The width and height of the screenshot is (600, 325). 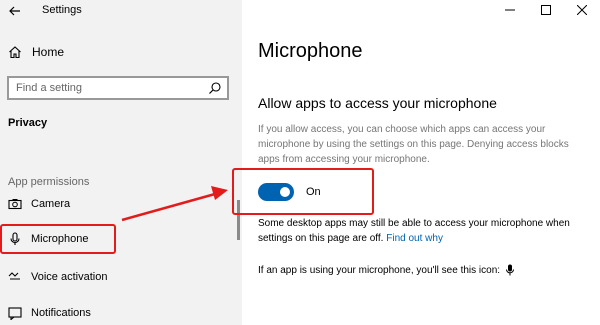 I want to click on notifications-icon, so click(x=15, y=313).